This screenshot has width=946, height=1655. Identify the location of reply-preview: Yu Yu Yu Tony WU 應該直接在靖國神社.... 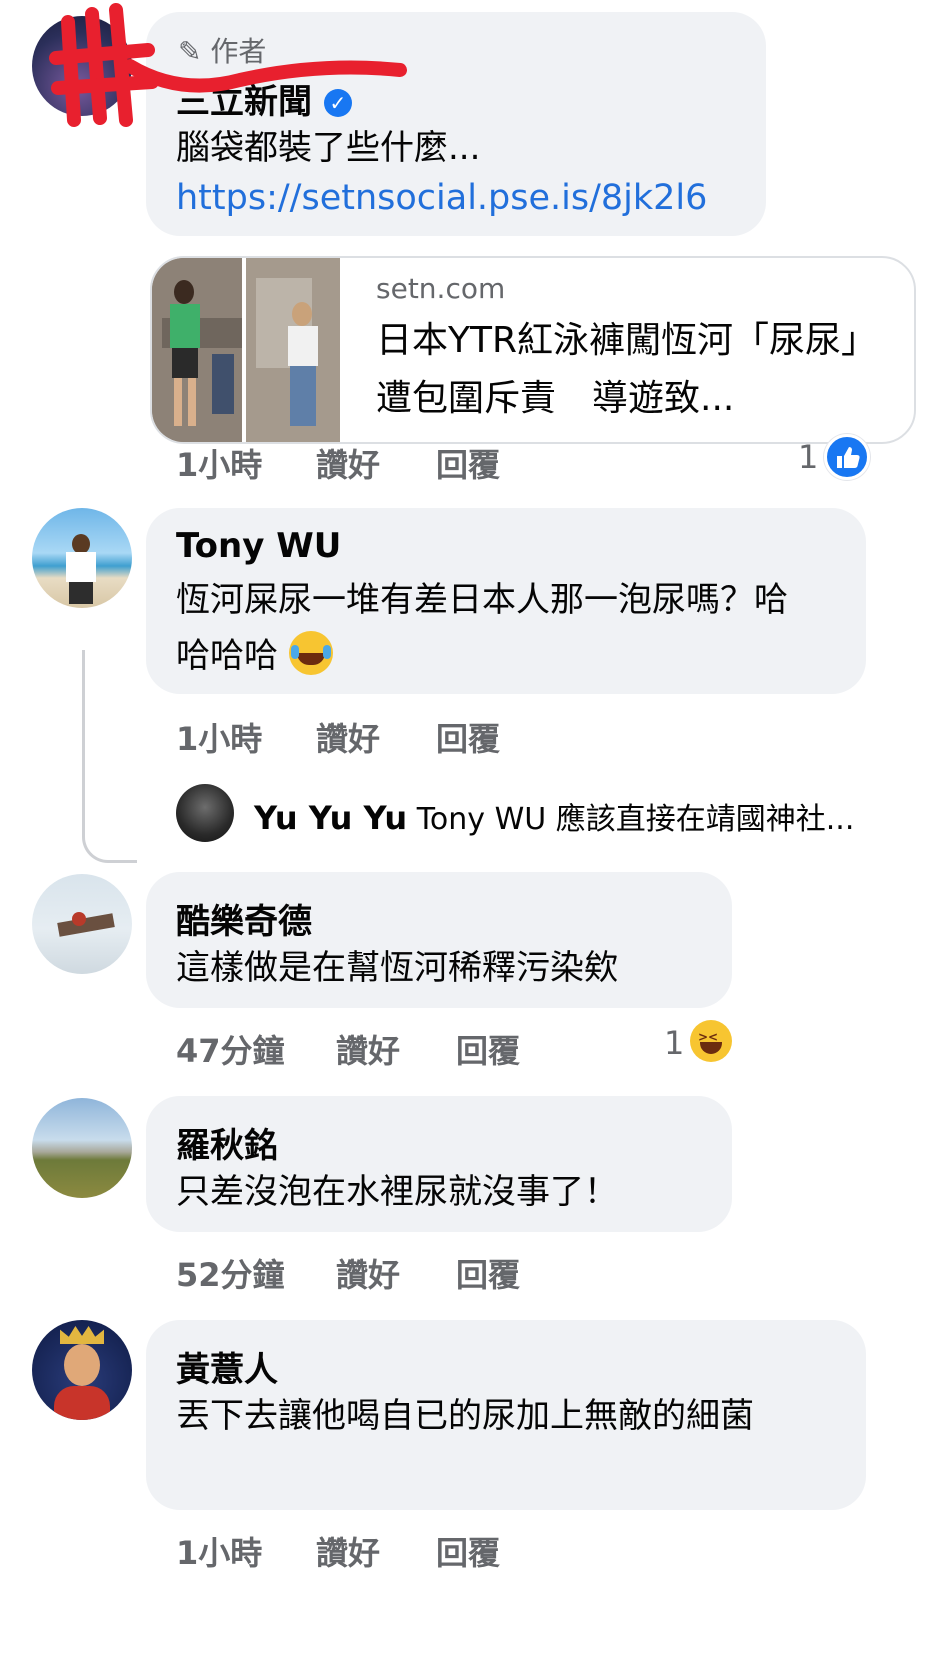
(554, 816).